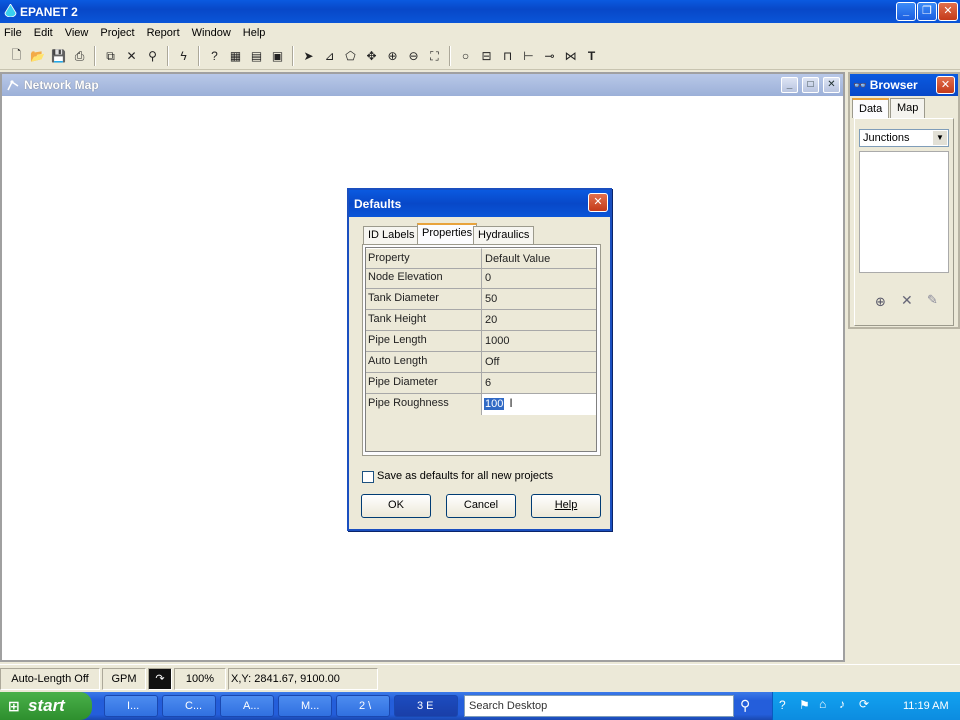  I want to click on browser-icon: 👓, so click(860, 85).